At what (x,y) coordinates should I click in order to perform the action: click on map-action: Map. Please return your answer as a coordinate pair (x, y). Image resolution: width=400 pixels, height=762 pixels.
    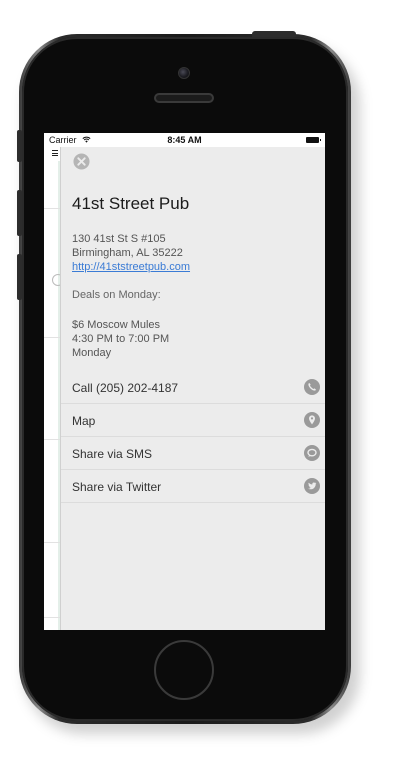
    Looking at the image, I should click on (193, 420).